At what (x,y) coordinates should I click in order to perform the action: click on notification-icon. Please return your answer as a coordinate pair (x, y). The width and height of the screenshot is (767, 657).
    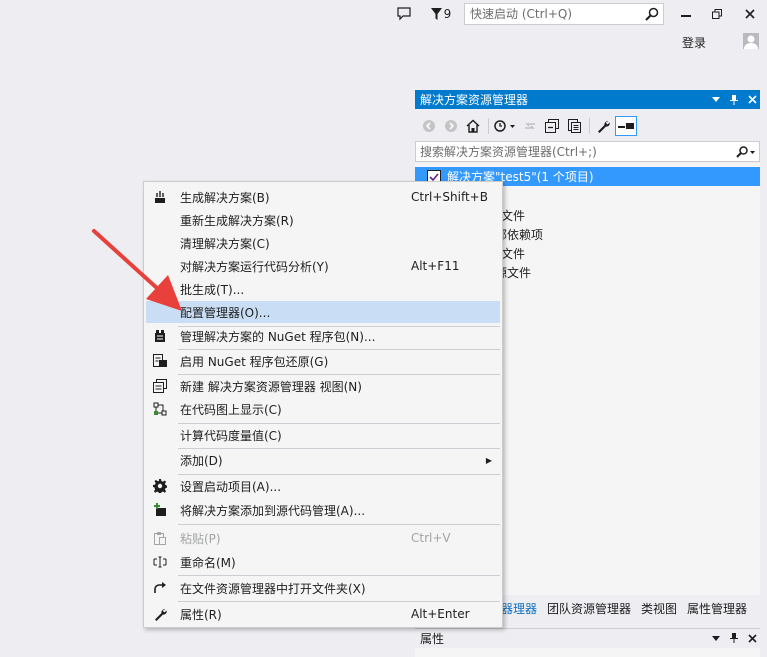
    Looking at the image, I should click on (404, 14).